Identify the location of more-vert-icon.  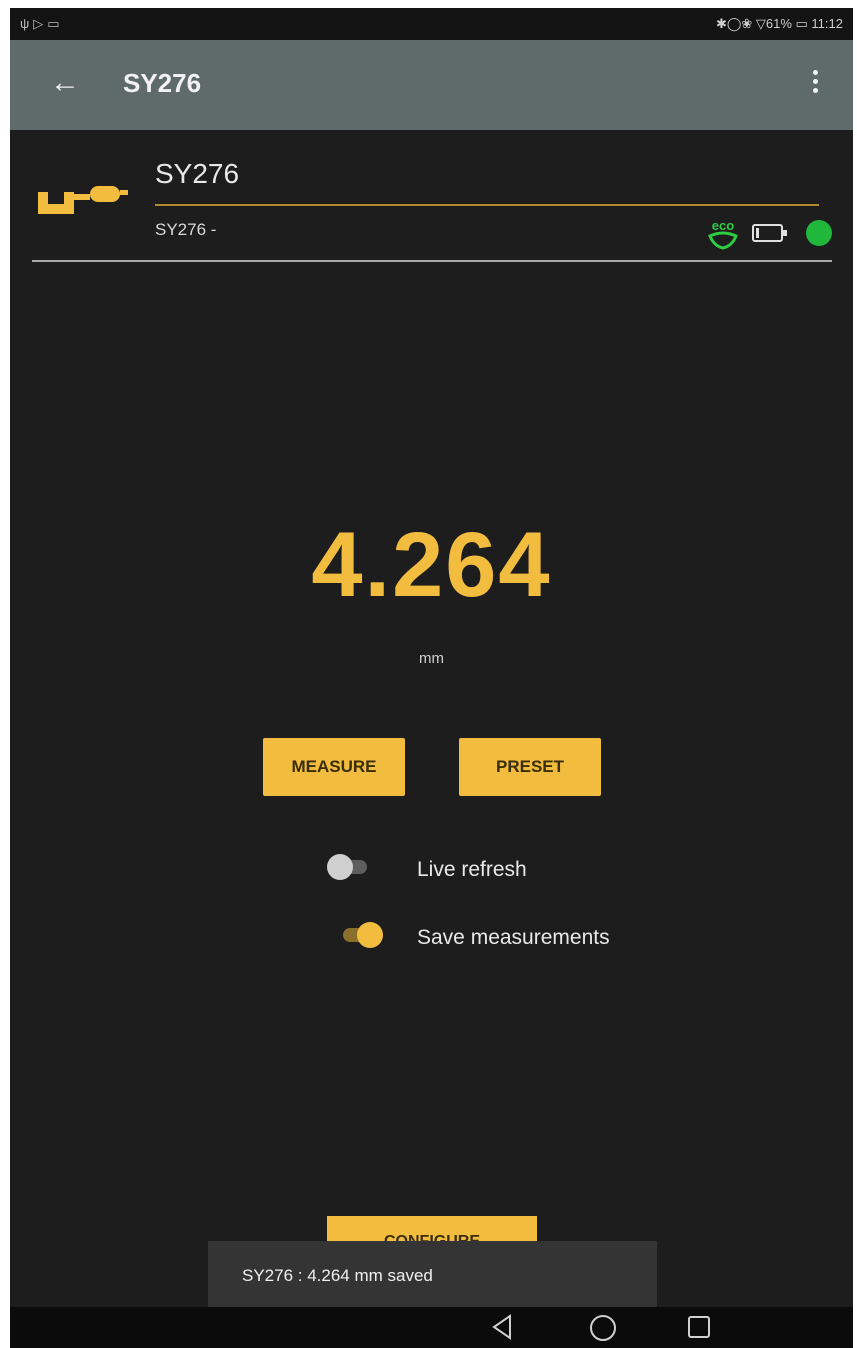
(815, 83).